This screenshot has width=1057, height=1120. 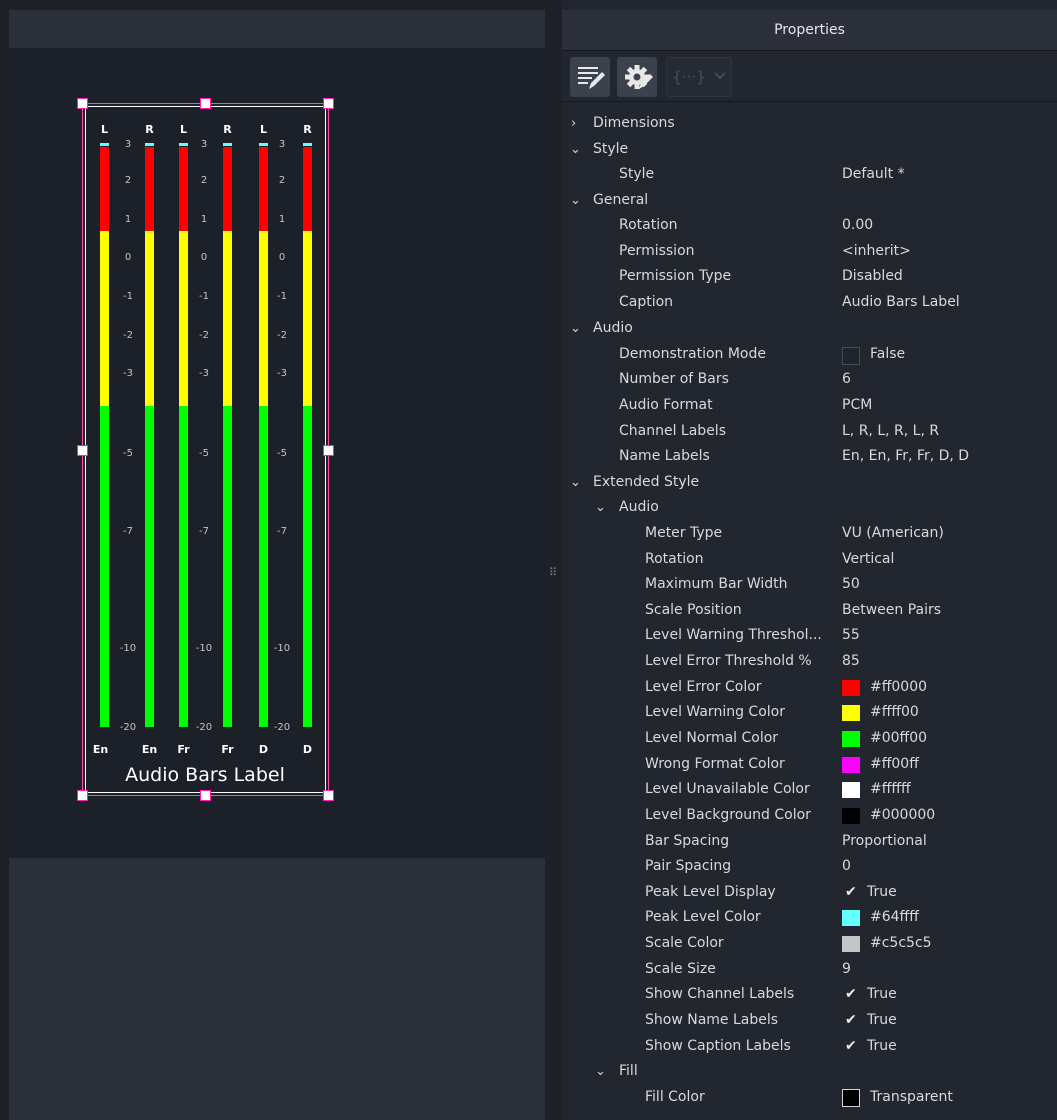 What do you see at coordinates (809, 994) in the screenshot?
I see `property-row-show-channel-labels: Show Channel Labels ✔ True` at bounding box center [809, 994].